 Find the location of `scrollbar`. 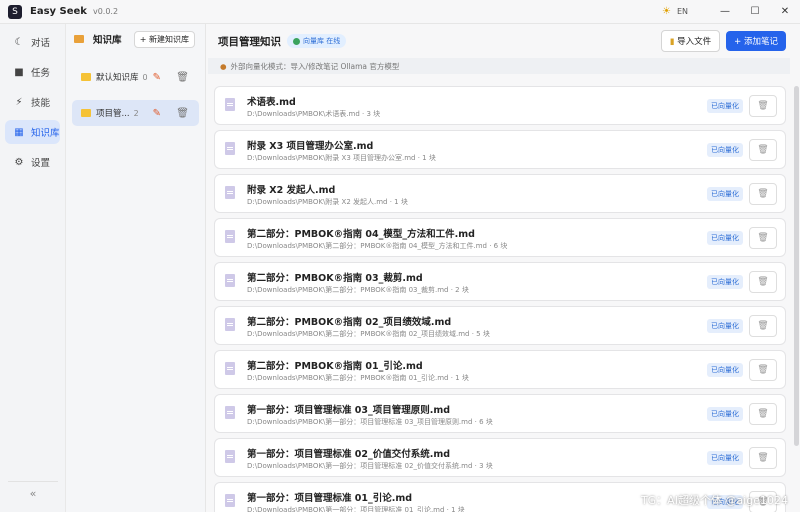

scrollbar is located at coordinates (796, 266).